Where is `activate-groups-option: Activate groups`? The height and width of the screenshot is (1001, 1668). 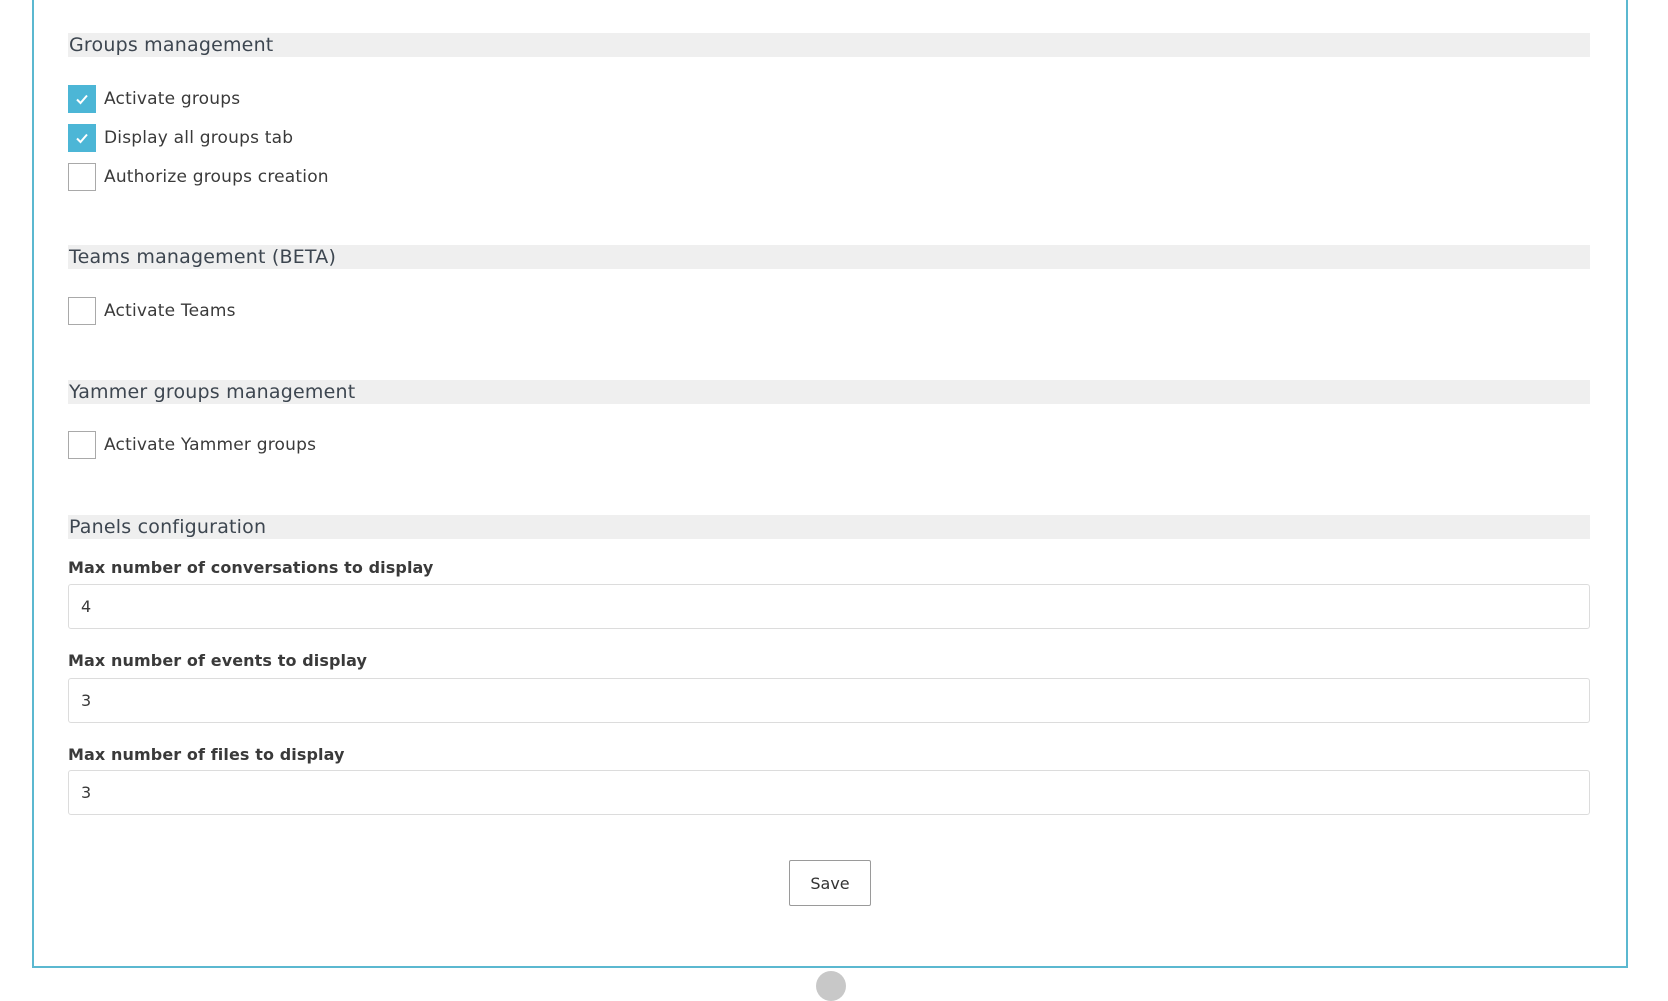
activate-groups-option: Activate groups is located at coordinates (154, 99).